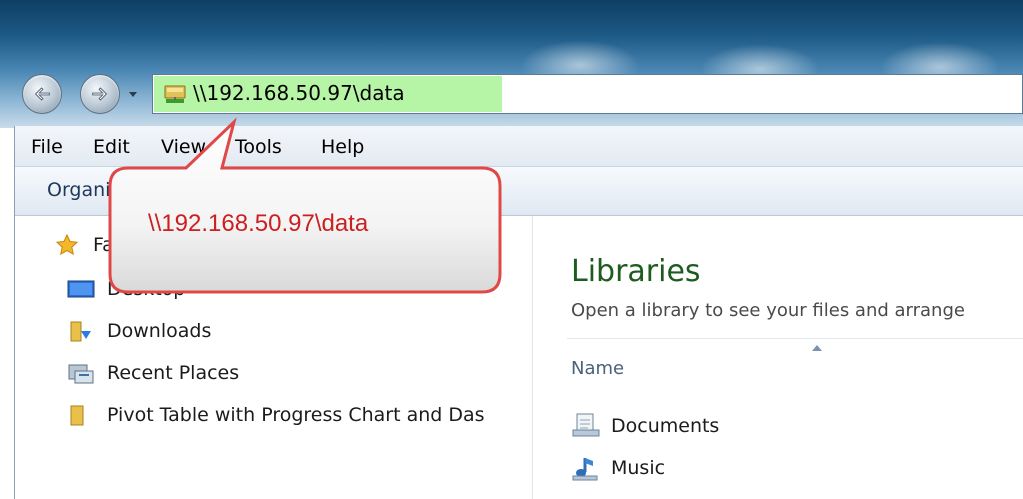 The height and width of the screenshot is (499, 1023). I want to click on music-library-icon, so click(585, 469).